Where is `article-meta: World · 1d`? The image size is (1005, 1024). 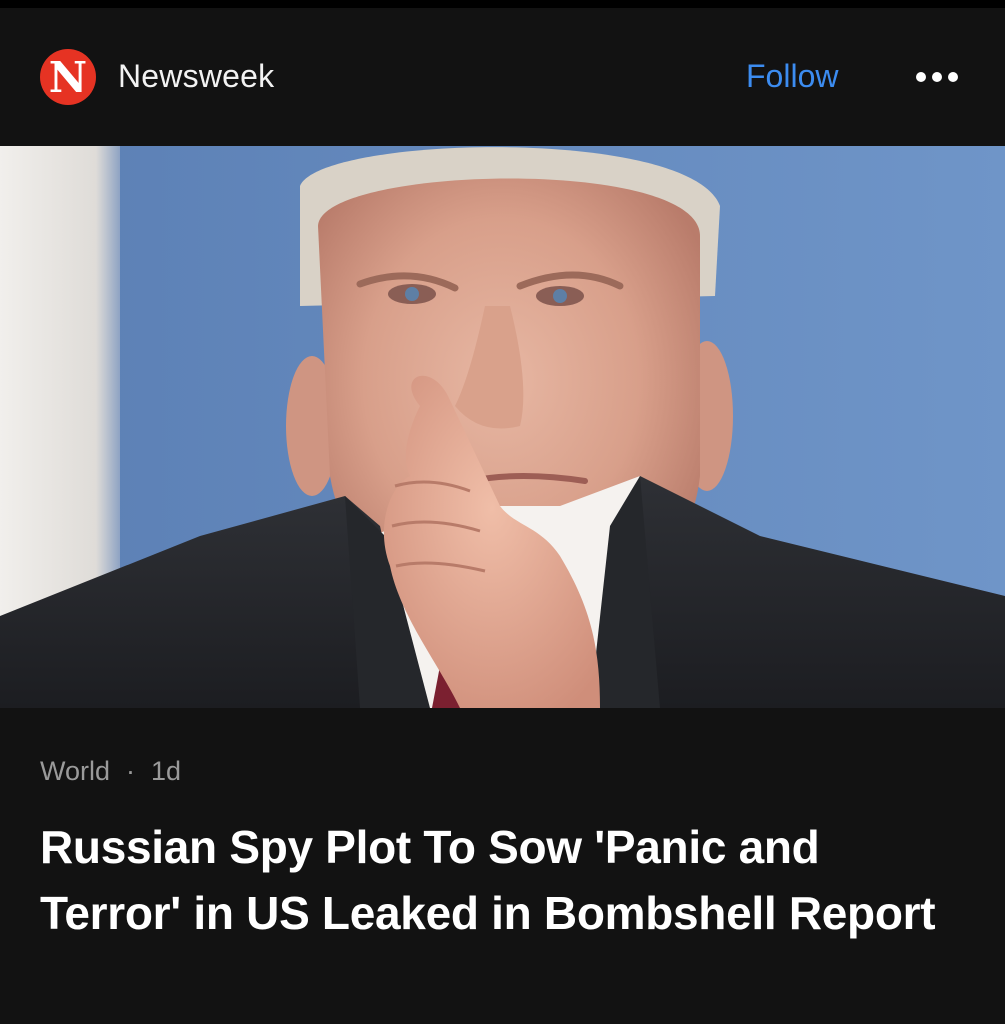
article-meta: World · 1d is located at coordinates (110, 771).